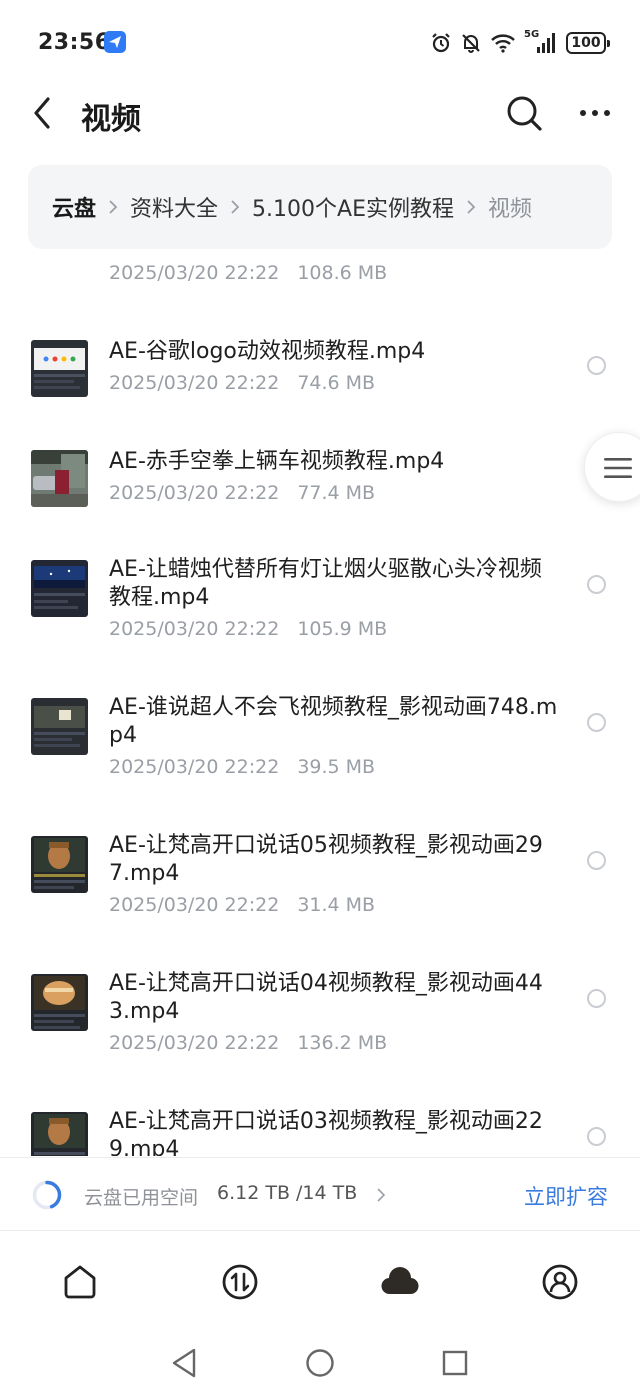 The height and width of the screenshot is (1400, 640). I want to click on file-meta: 2025/03/20 22:22 77.4 MB, so click(242, 493).